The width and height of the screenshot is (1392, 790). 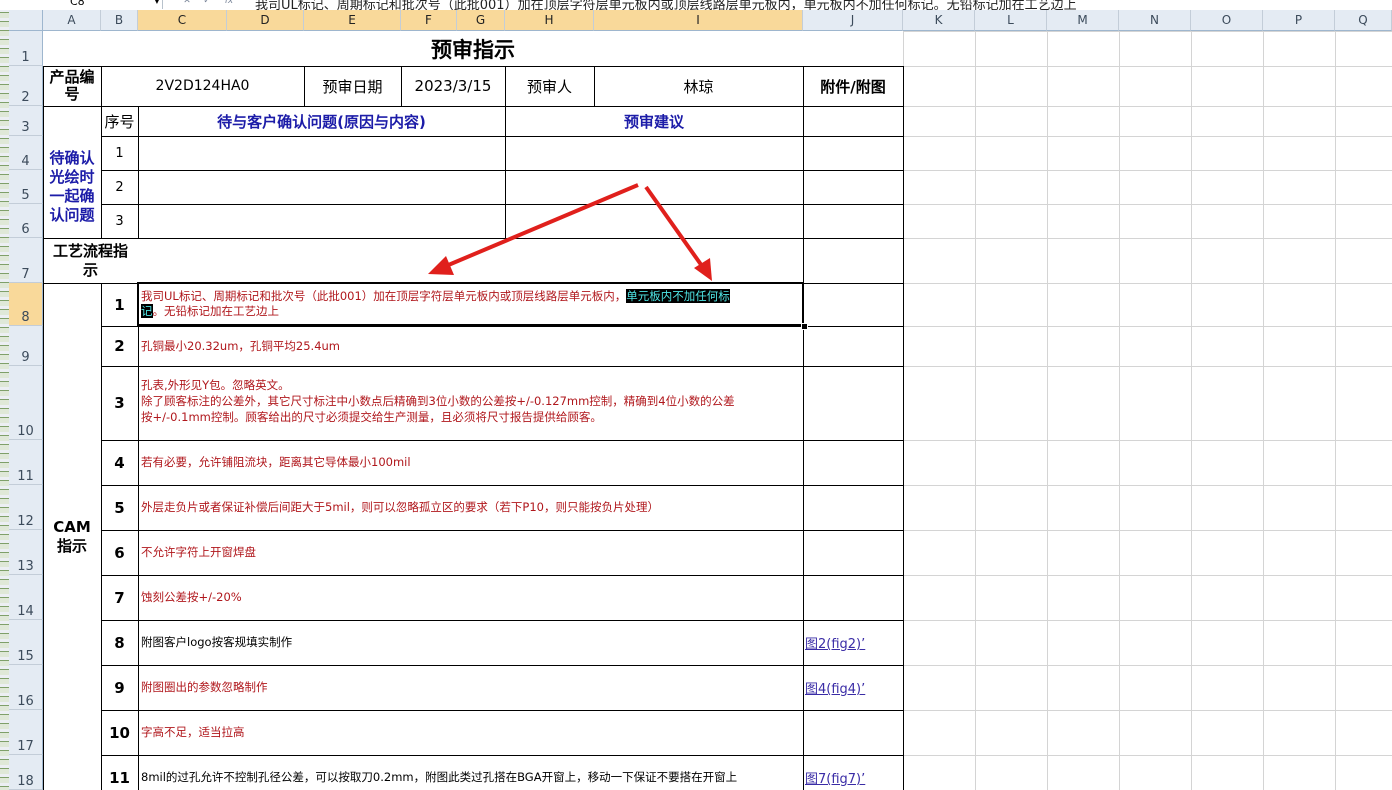 I want to click on annotation-arrow-right, so click(x=674, y=226).